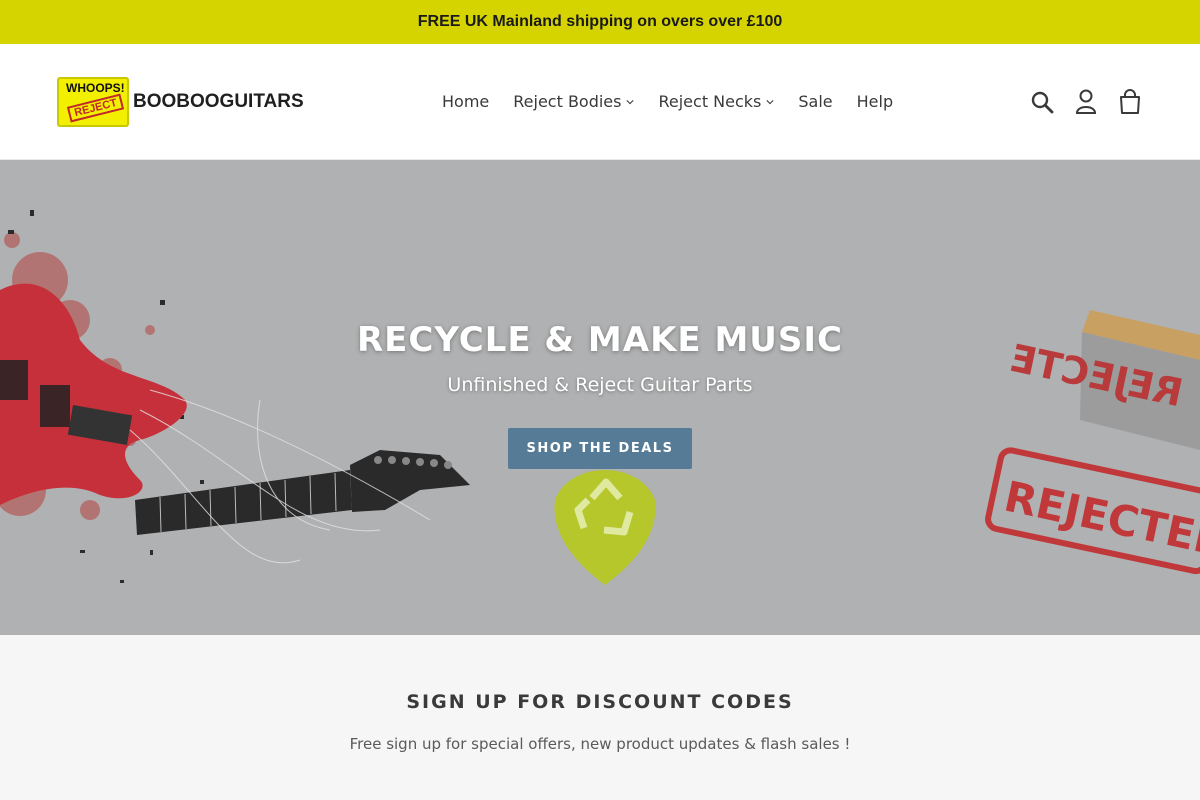 The image size is (1200, 800). What do you see at coordinates (95, 107) in the screenshot?
I see `logo-badge-stamp: REJECT` at bounding box center [95, 107].